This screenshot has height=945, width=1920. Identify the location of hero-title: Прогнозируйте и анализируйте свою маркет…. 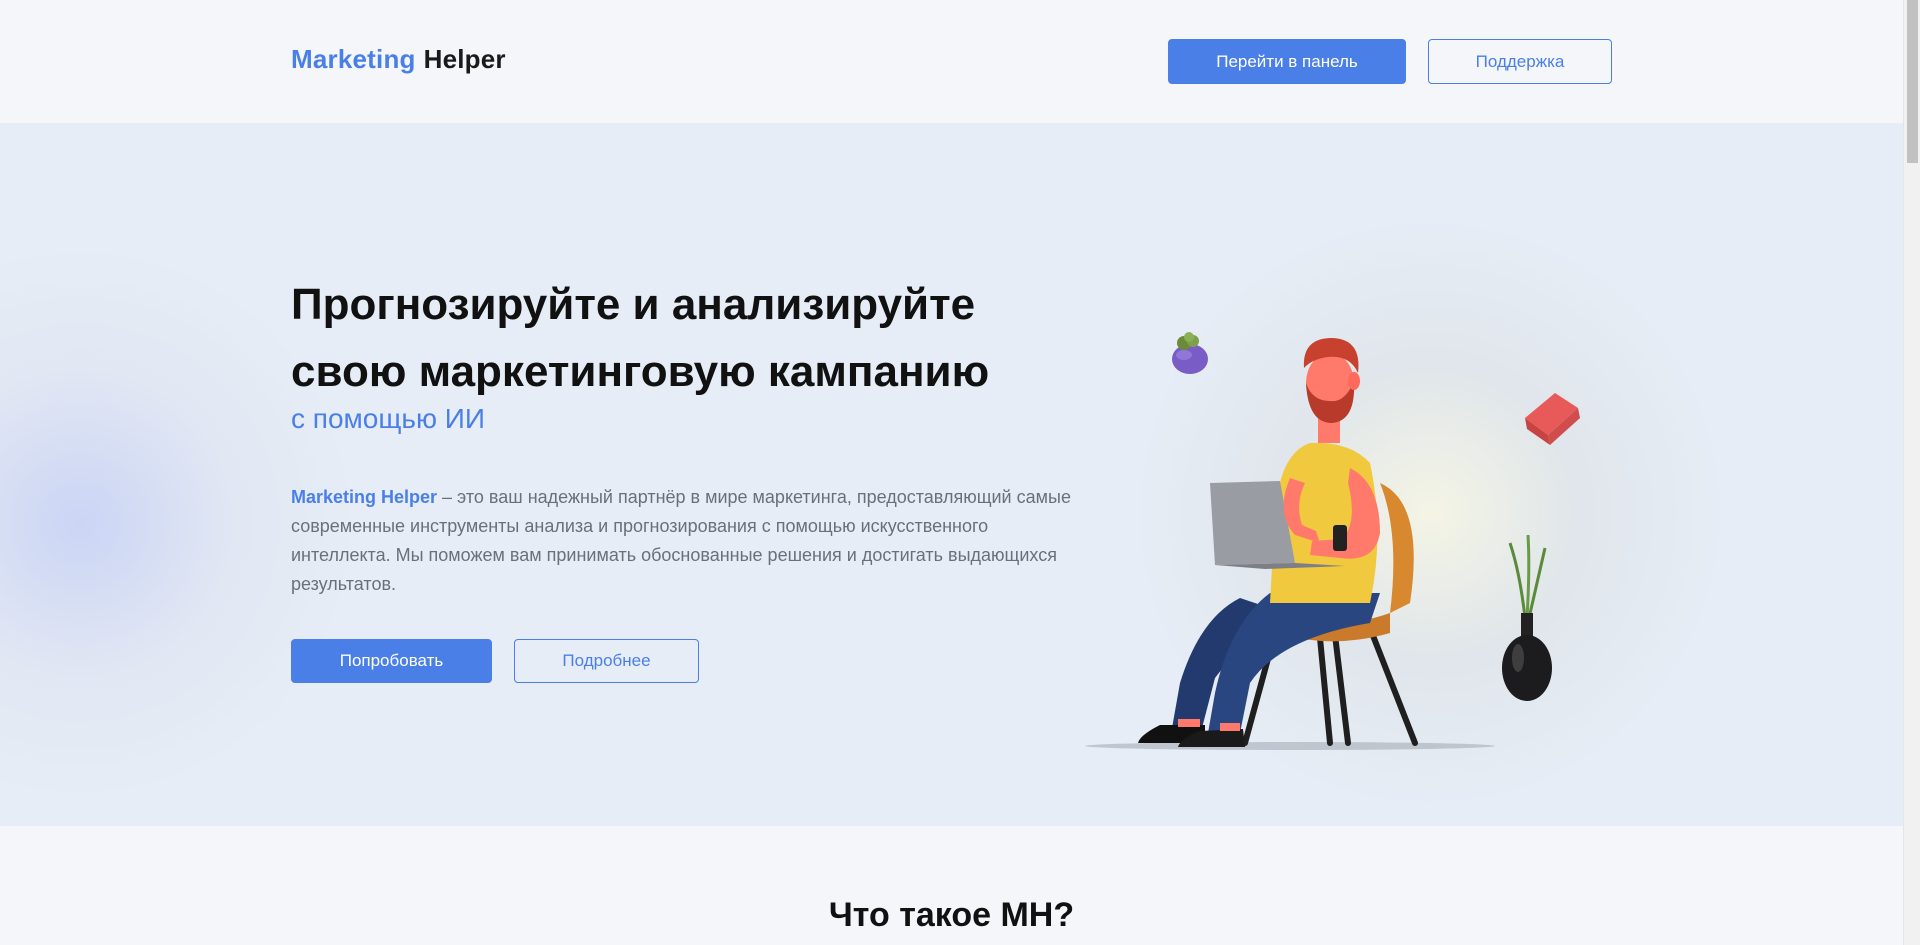
(671, 338).